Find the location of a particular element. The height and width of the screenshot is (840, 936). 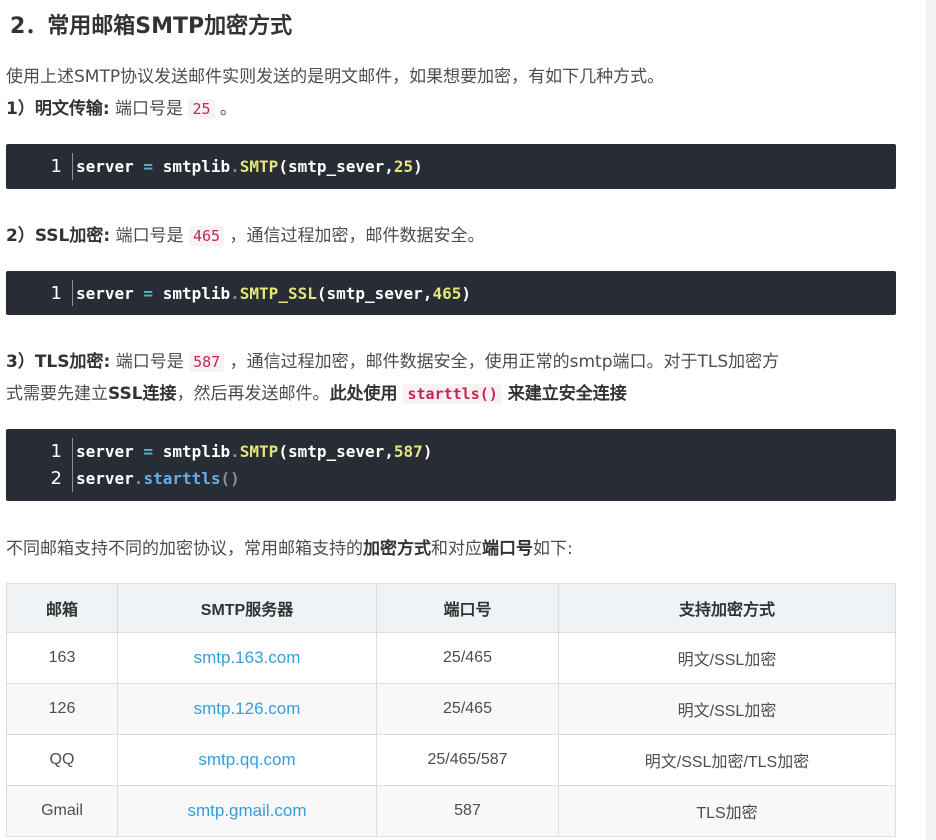

table-row: 163 smtp.163.com 25/465 明文/SSL加密 is located at coordinates (451, 658).